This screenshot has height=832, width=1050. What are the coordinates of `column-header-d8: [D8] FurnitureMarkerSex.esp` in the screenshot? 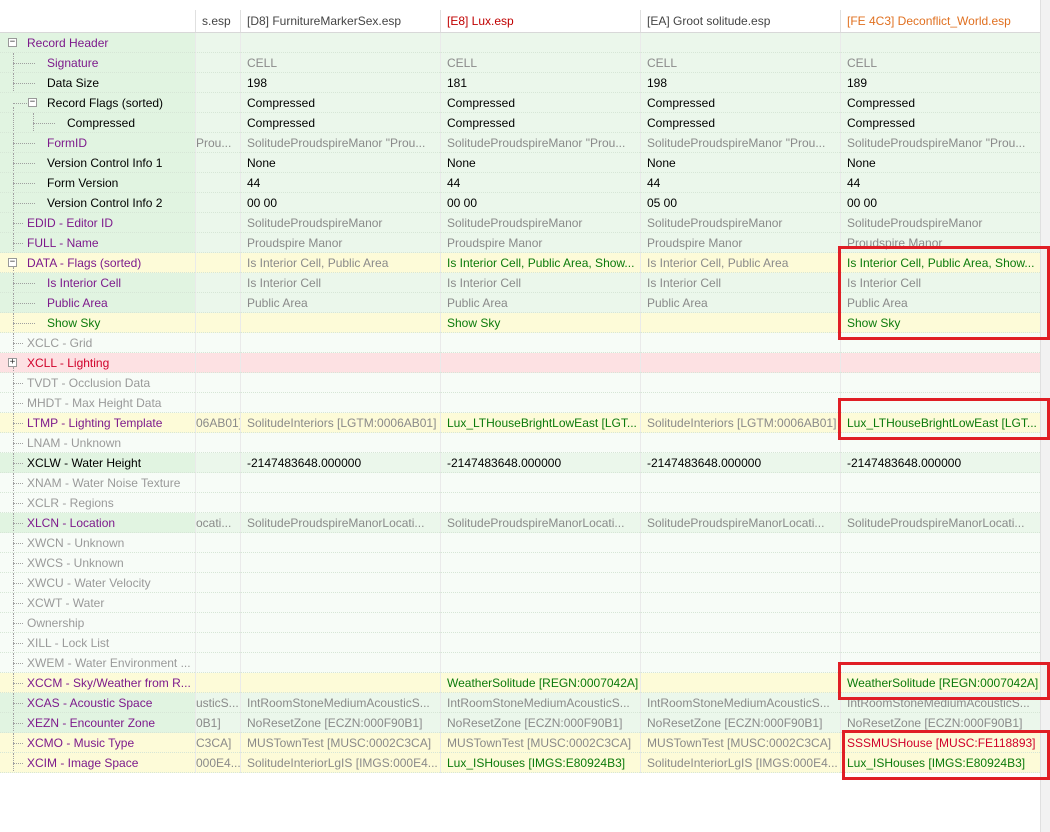 It's located at (340, 21).